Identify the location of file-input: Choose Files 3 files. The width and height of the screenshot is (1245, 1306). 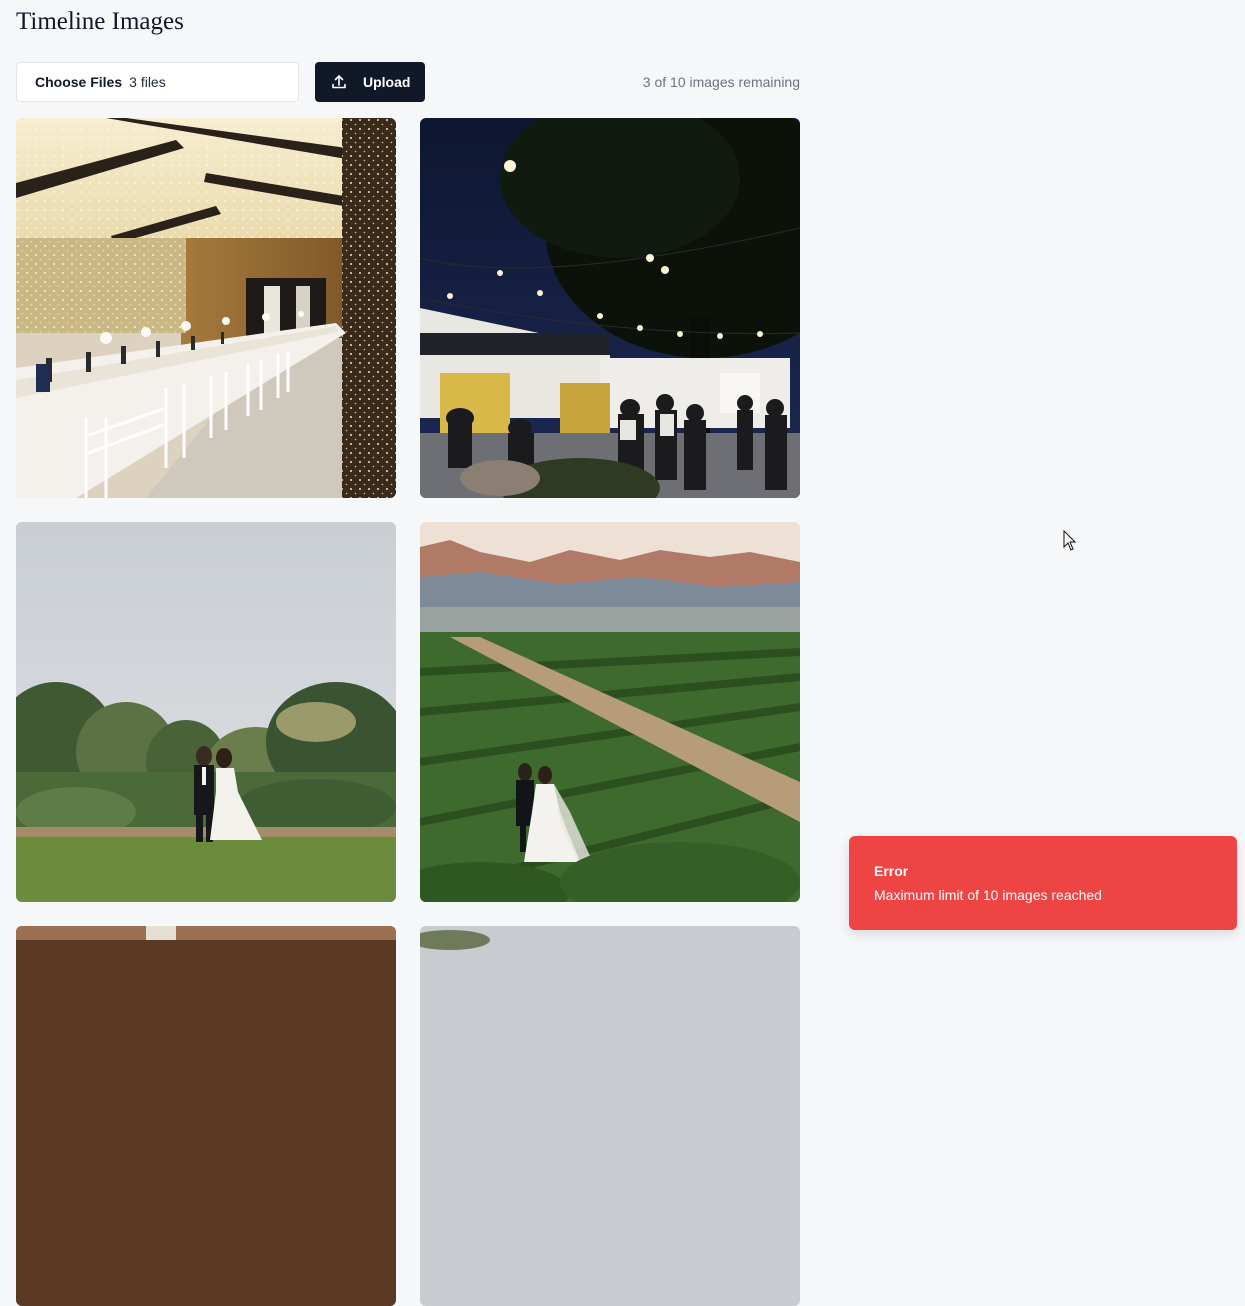
(157, 82).